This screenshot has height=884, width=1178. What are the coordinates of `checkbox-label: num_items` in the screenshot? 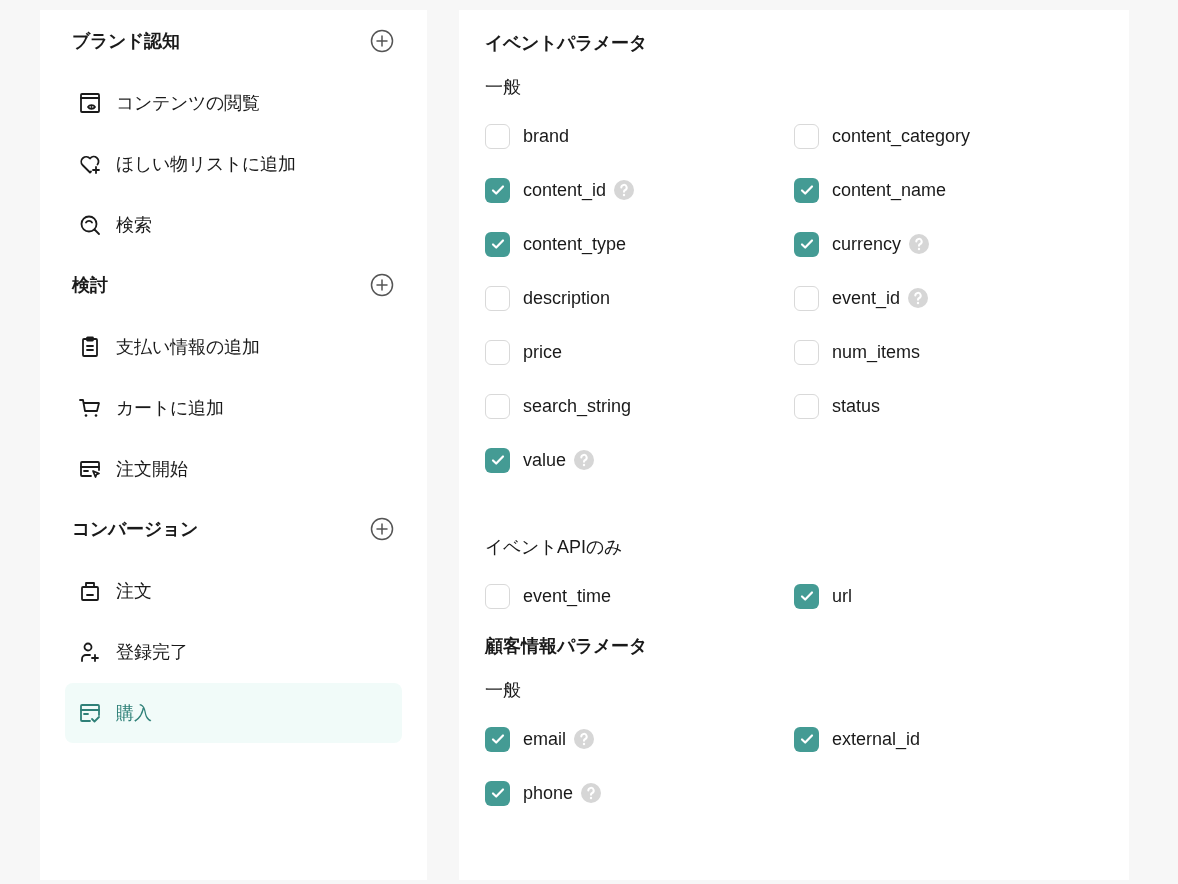 It's located at (876, 352).